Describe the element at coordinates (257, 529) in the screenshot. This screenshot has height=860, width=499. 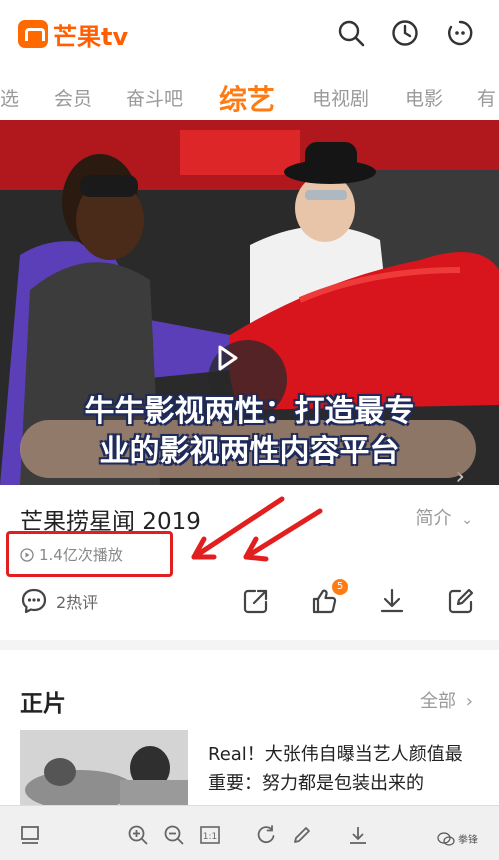
I see `red-arrows-annotation` at that location.